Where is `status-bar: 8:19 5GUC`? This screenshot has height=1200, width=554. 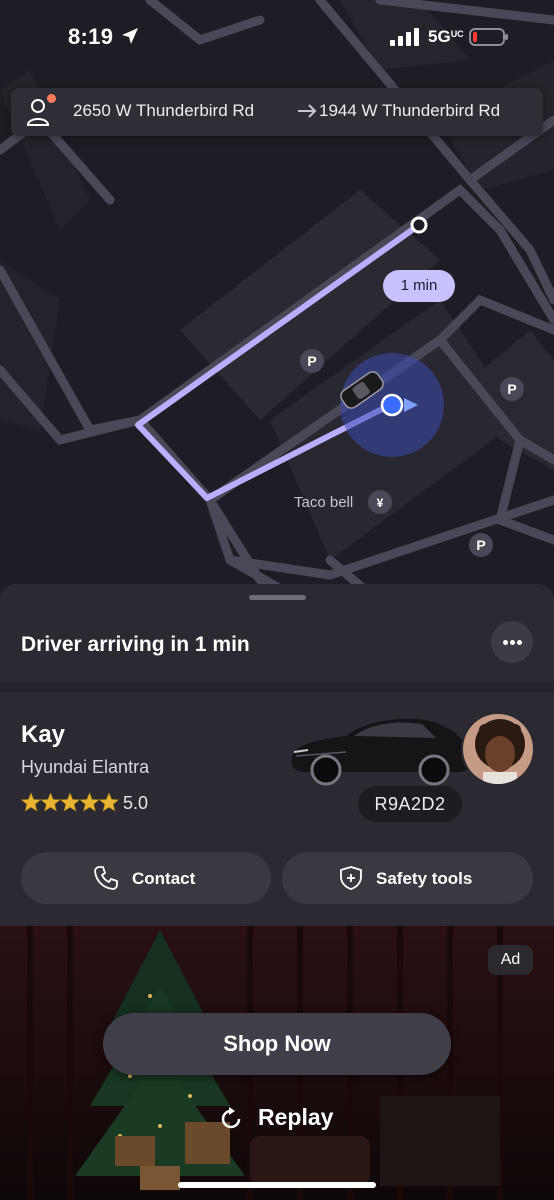 status-bar: 8:19 5GUC is located at coordinates (277, 38).